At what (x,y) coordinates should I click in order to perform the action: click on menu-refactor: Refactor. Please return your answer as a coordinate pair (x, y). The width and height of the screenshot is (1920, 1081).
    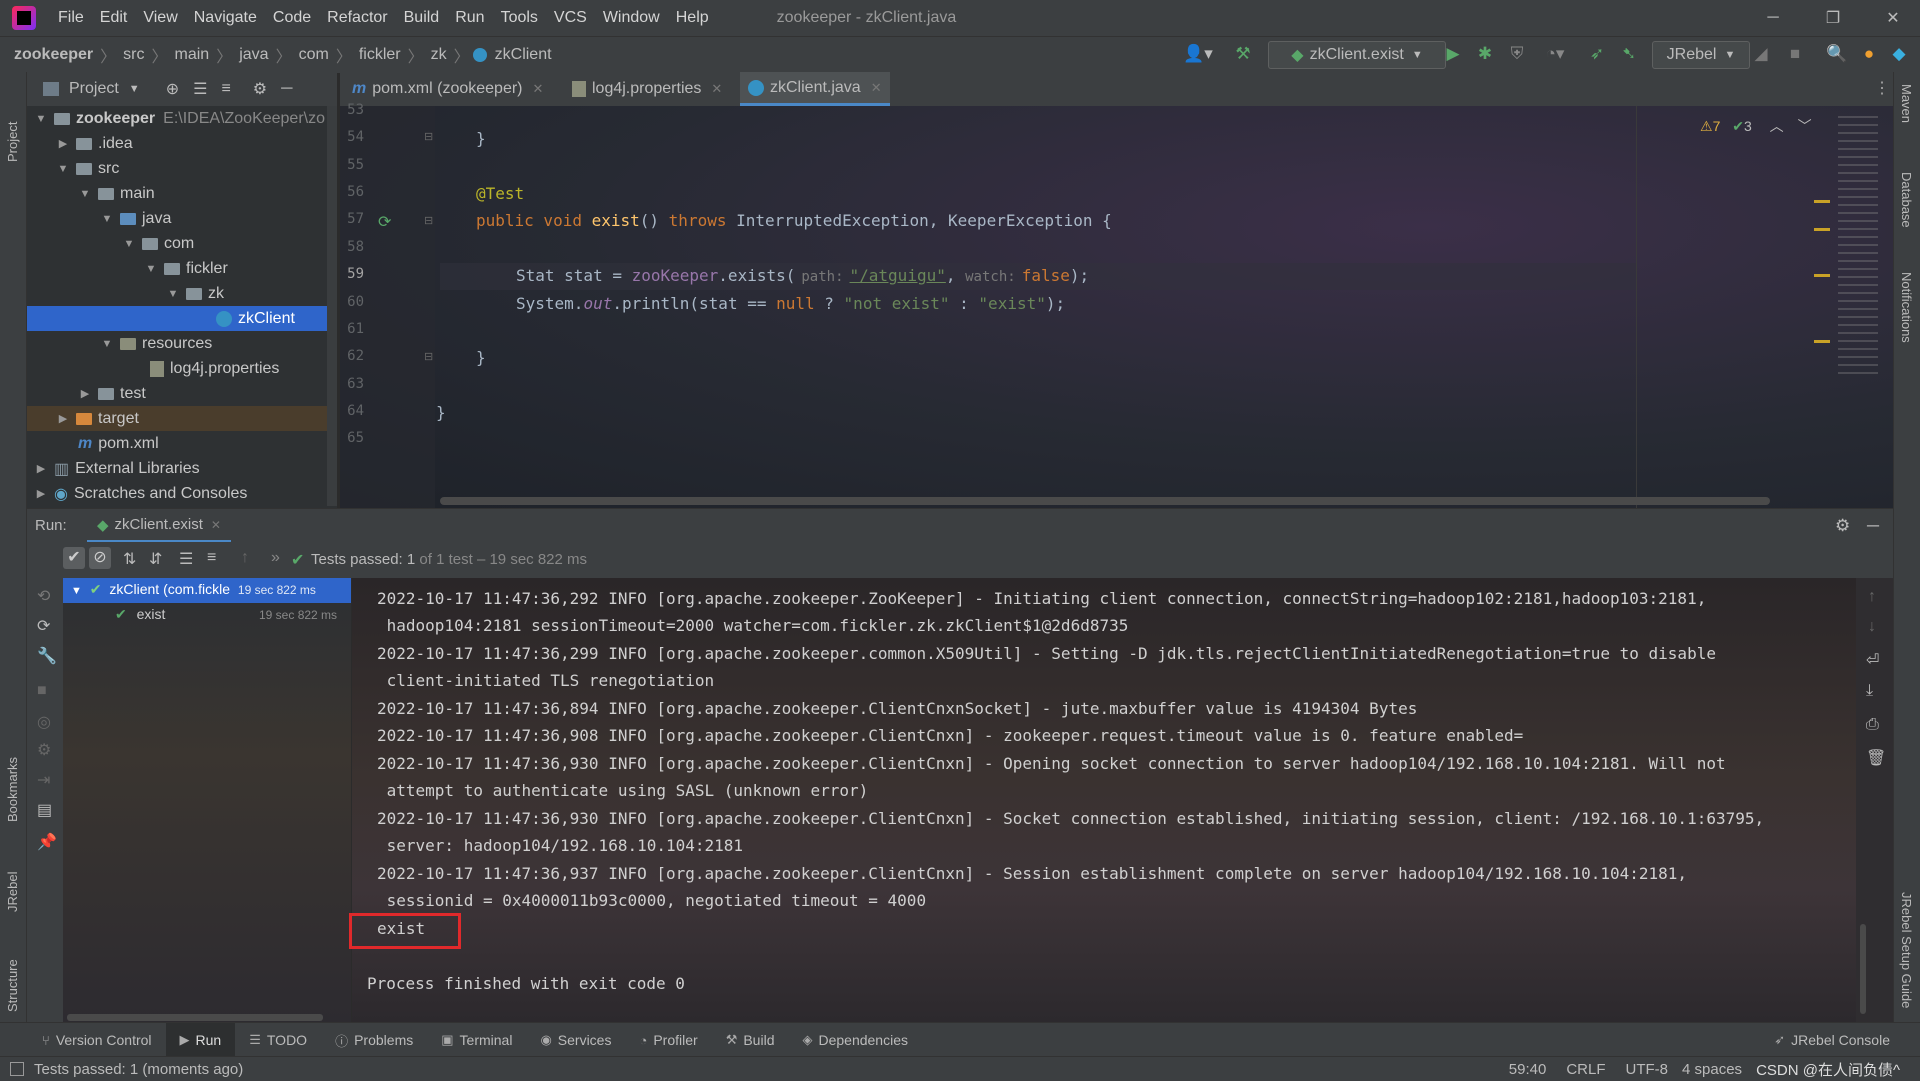
    Looking at the image, I should click on (357, 18).